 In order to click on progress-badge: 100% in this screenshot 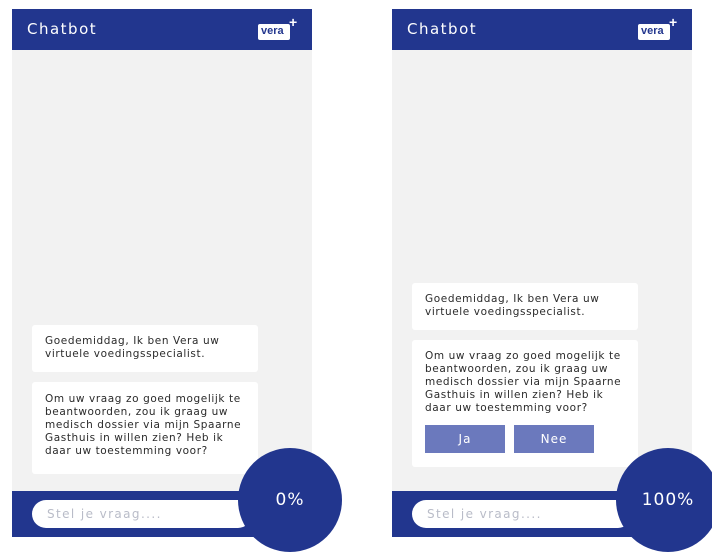, I will do `click(664, 500)`.